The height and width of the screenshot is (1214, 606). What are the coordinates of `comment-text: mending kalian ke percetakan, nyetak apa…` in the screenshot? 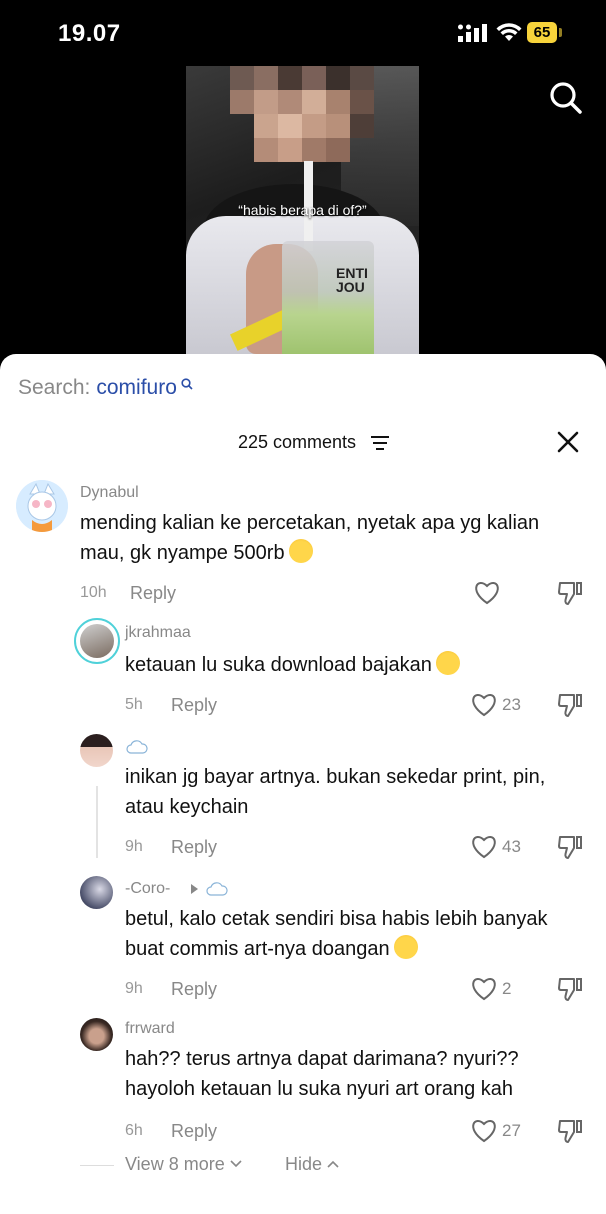 It's located at (315, 538).